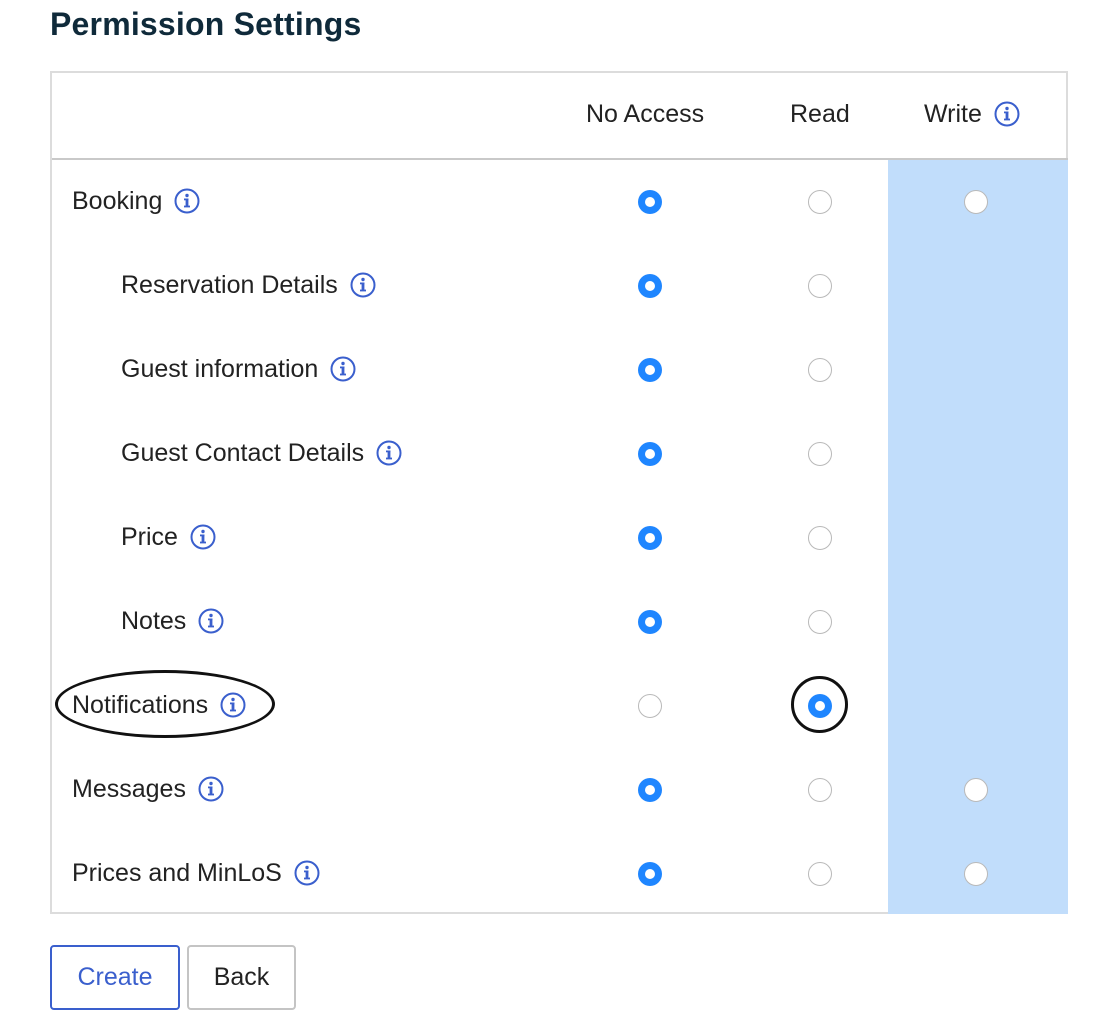 This screenshot has width=1094, height=1020. I want to click on row-label: Reservation Details, so click(229, 285).